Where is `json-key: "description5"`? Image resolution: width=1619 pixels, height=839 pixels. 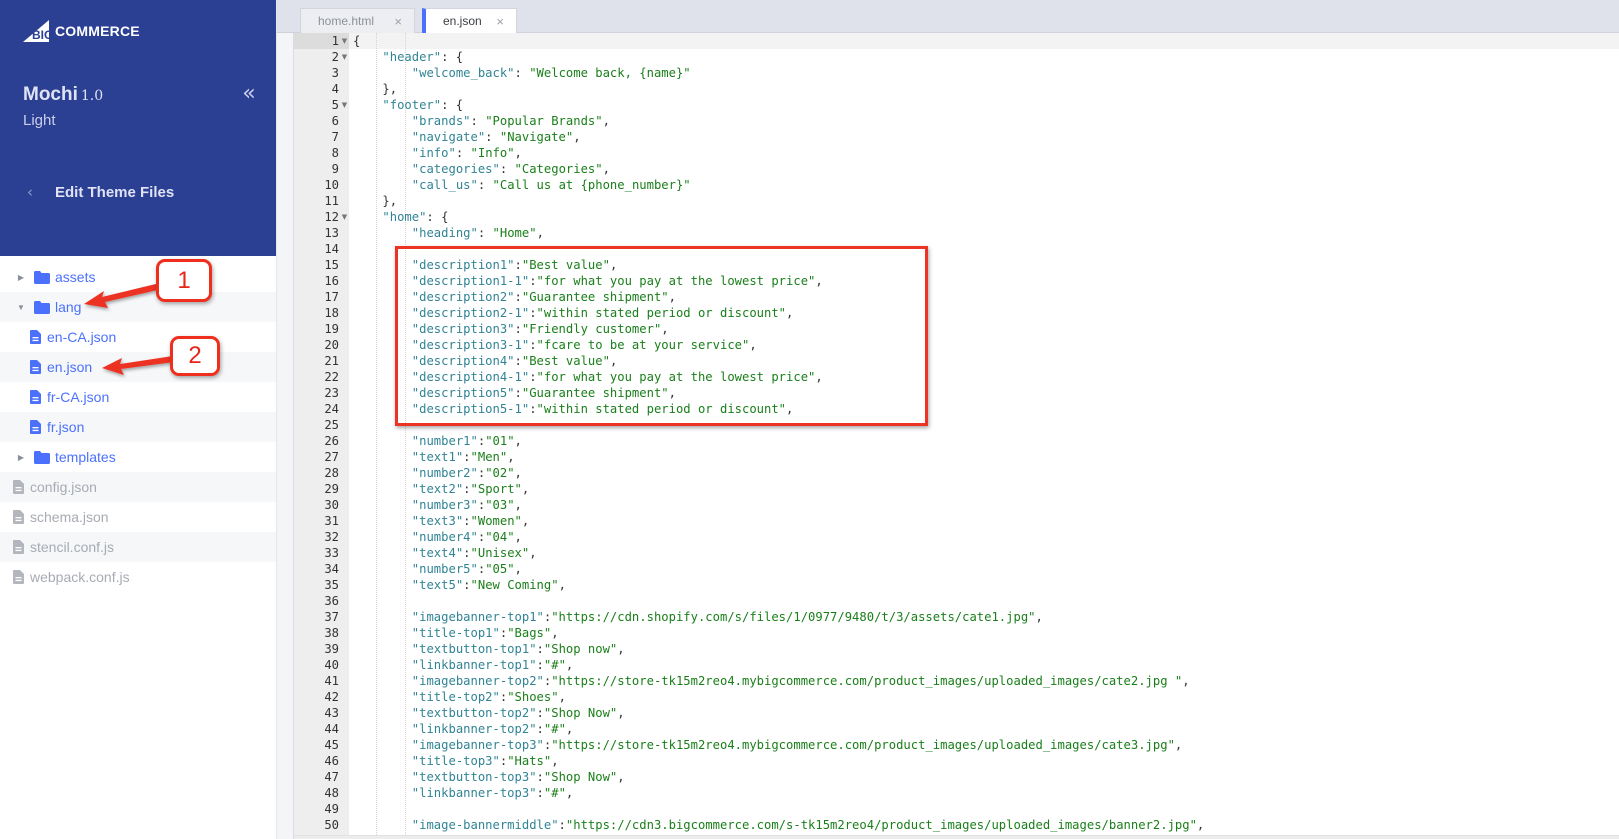
json-key: "description5" is located at coordinates (463, 393).